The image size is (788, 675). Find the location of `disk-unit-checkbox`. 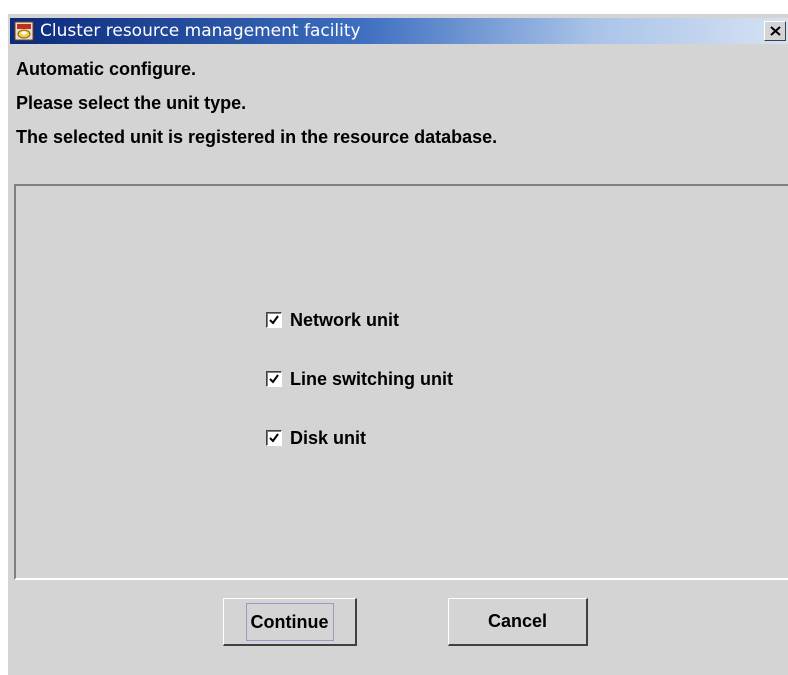

disk-unit-checkbox is located at coordinates (274, 438).